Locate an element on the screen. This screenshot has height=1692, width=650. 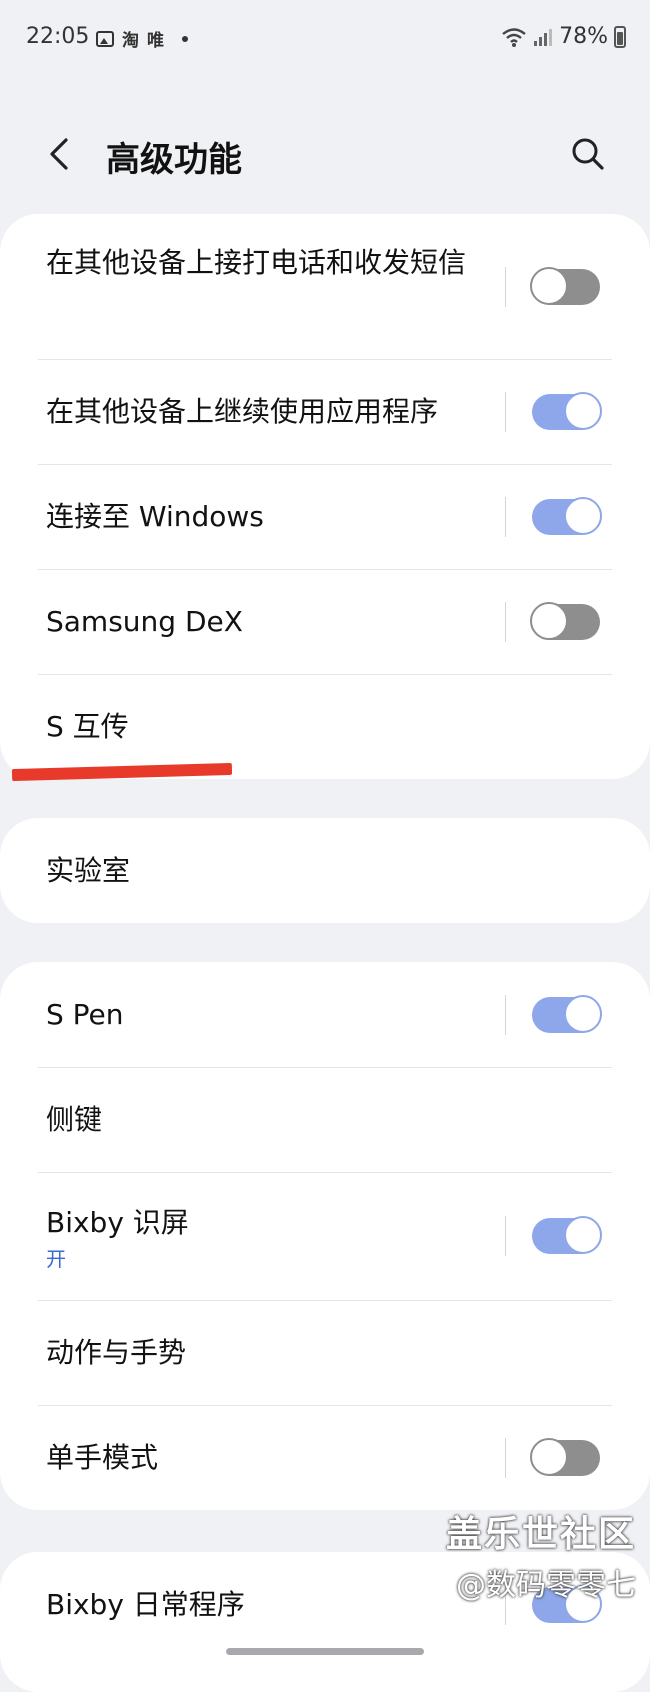
toggle-link-windows is located at coordinates (567, 515).